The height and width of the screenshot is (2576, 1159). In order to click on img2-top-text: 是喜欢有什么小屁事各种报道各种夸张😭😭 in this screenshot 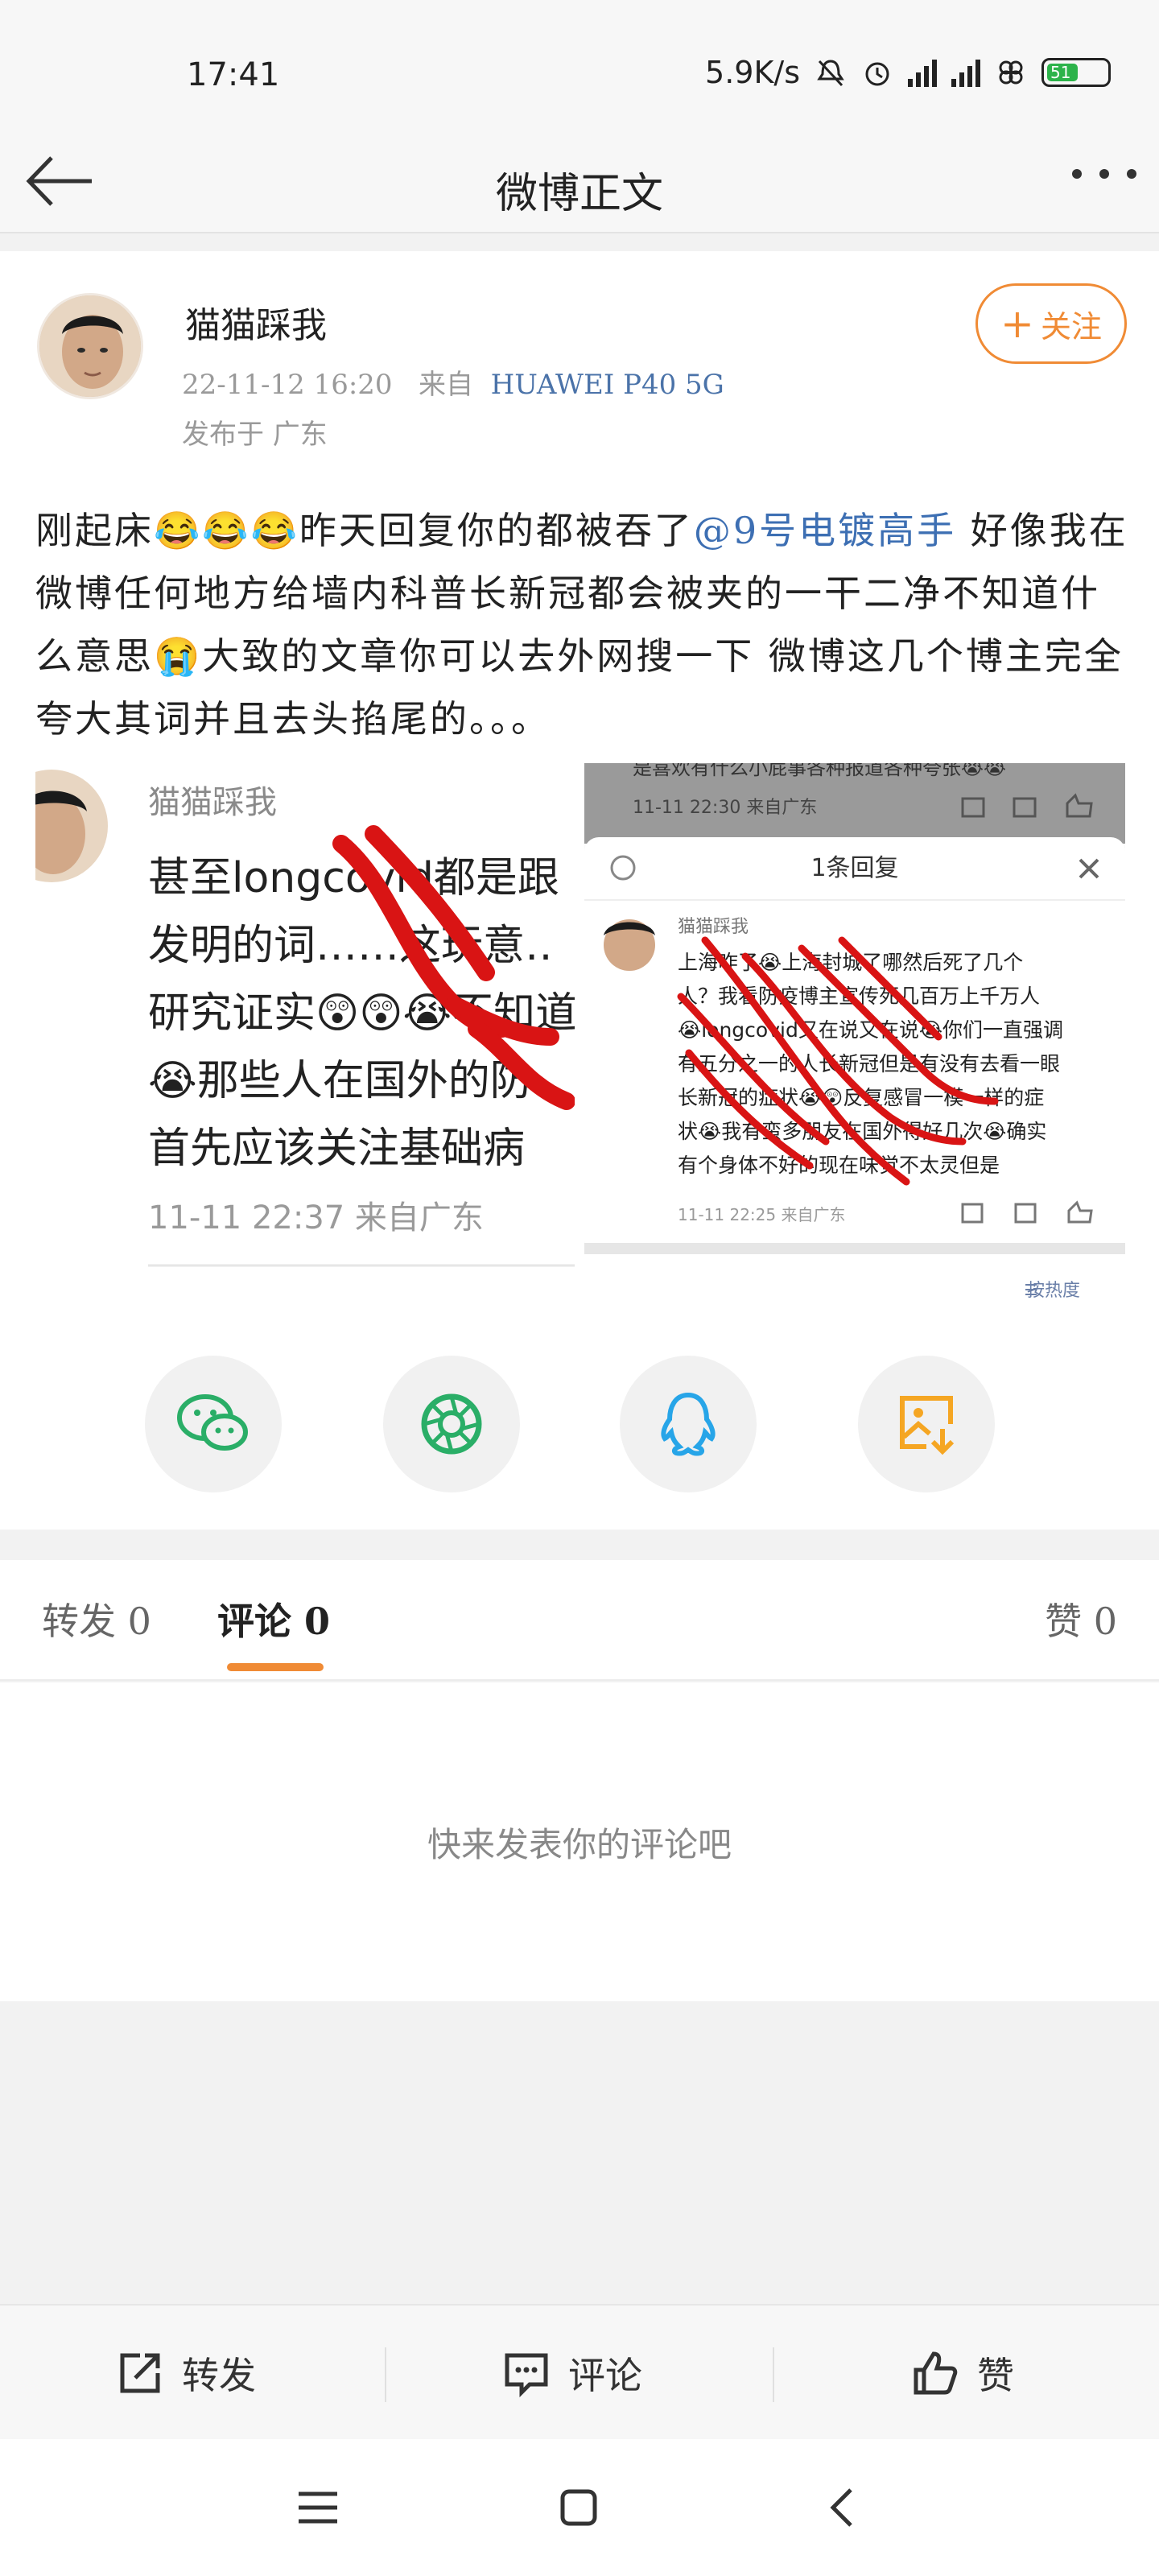, I will do `click(819, 771)`.